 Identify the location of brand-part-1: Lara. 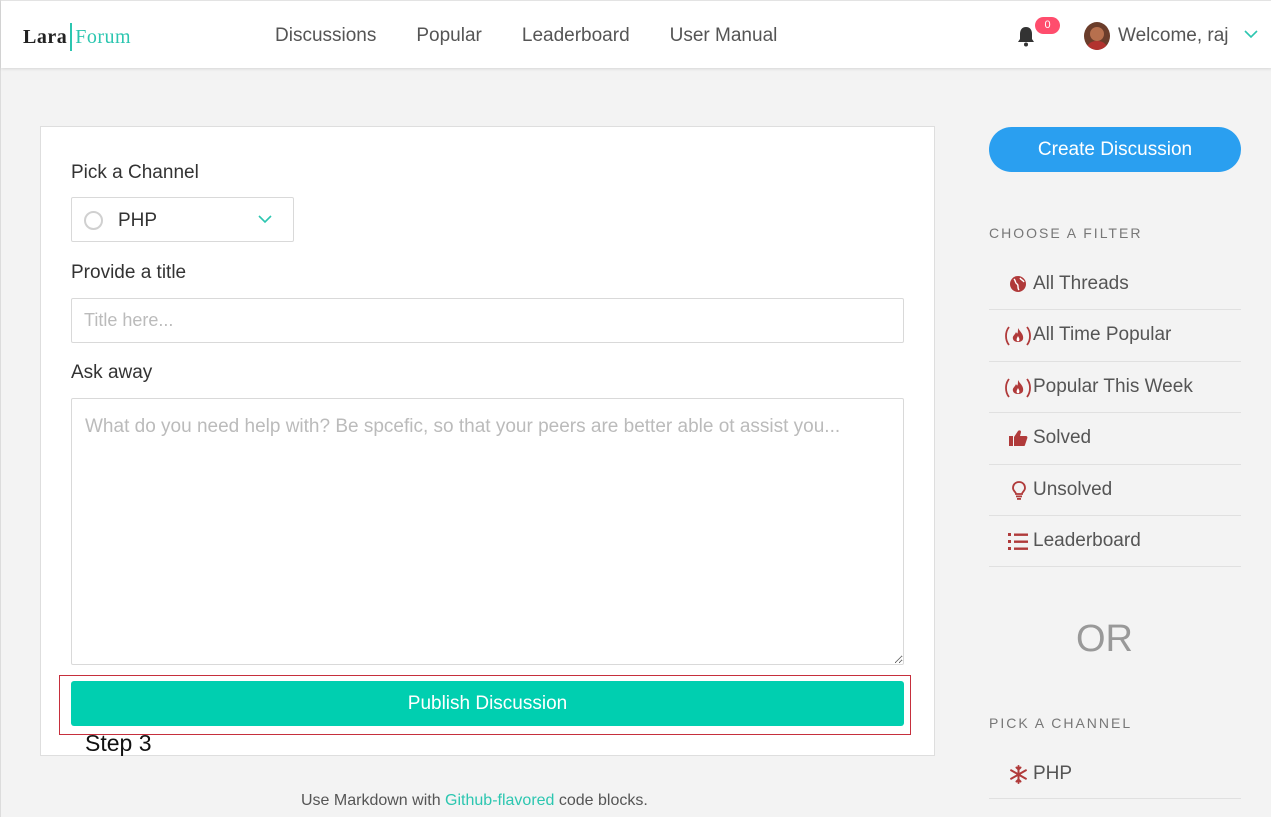
(45, 36).